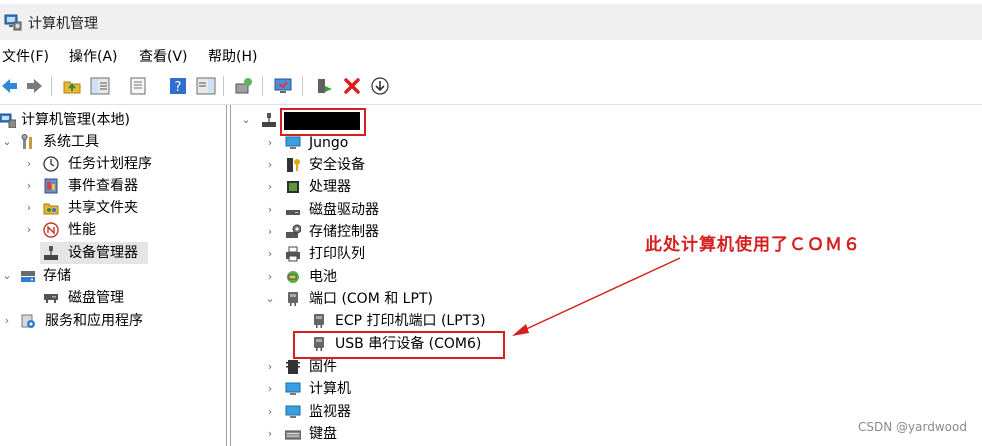 The image size is (982, 446). I want to click on tree-item-label: 事件查看器, so click(103, 186).